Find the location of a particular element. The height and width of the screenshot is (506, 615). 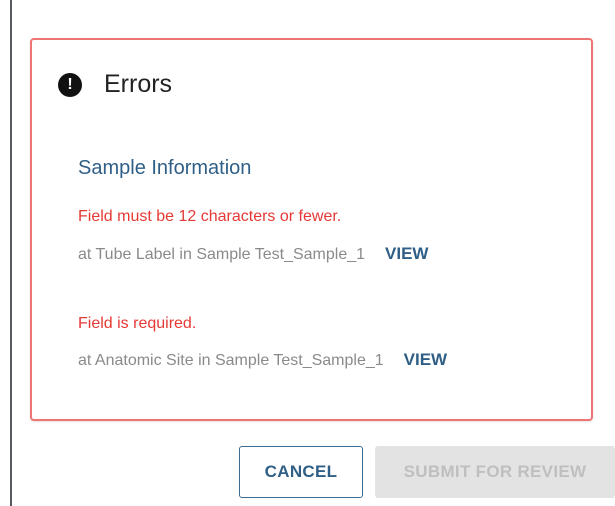

error-location-text: at Tube Label in Sample Test_Sample_1 is located at coordinates (222, 254).